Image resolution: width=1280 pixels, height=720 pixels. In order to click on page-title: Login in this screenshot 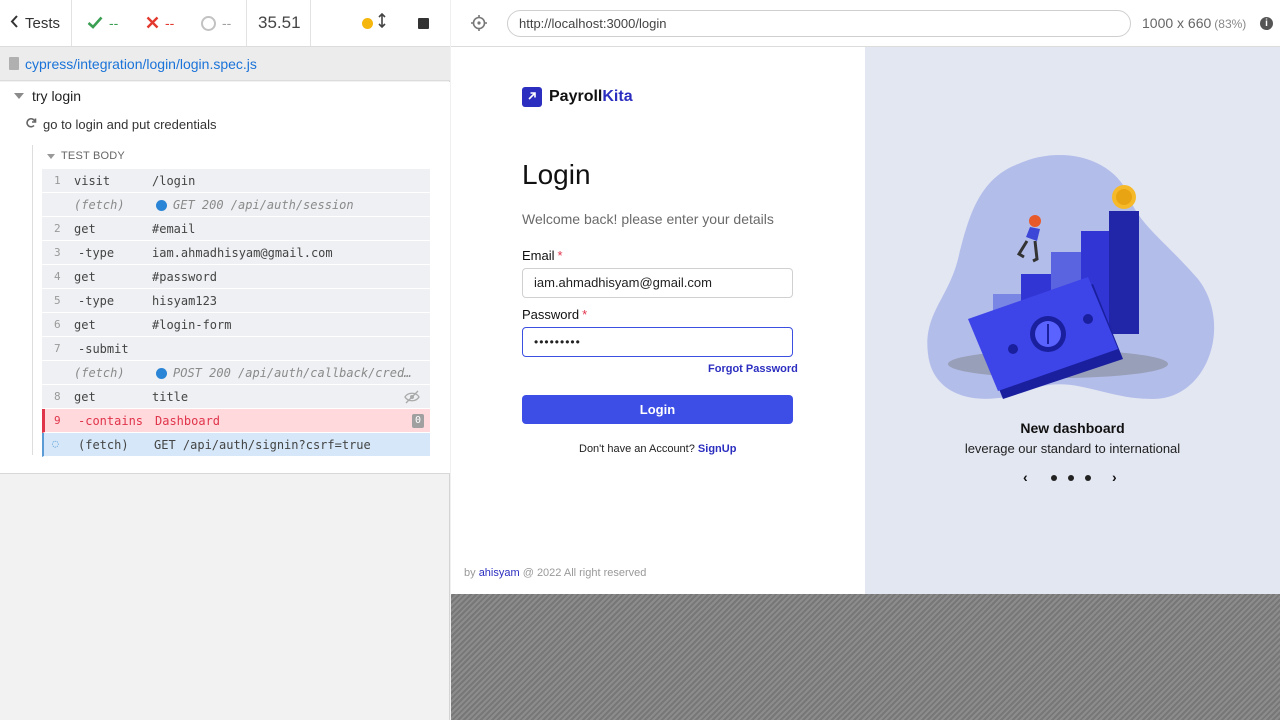, I will do `click(556, 174)`.